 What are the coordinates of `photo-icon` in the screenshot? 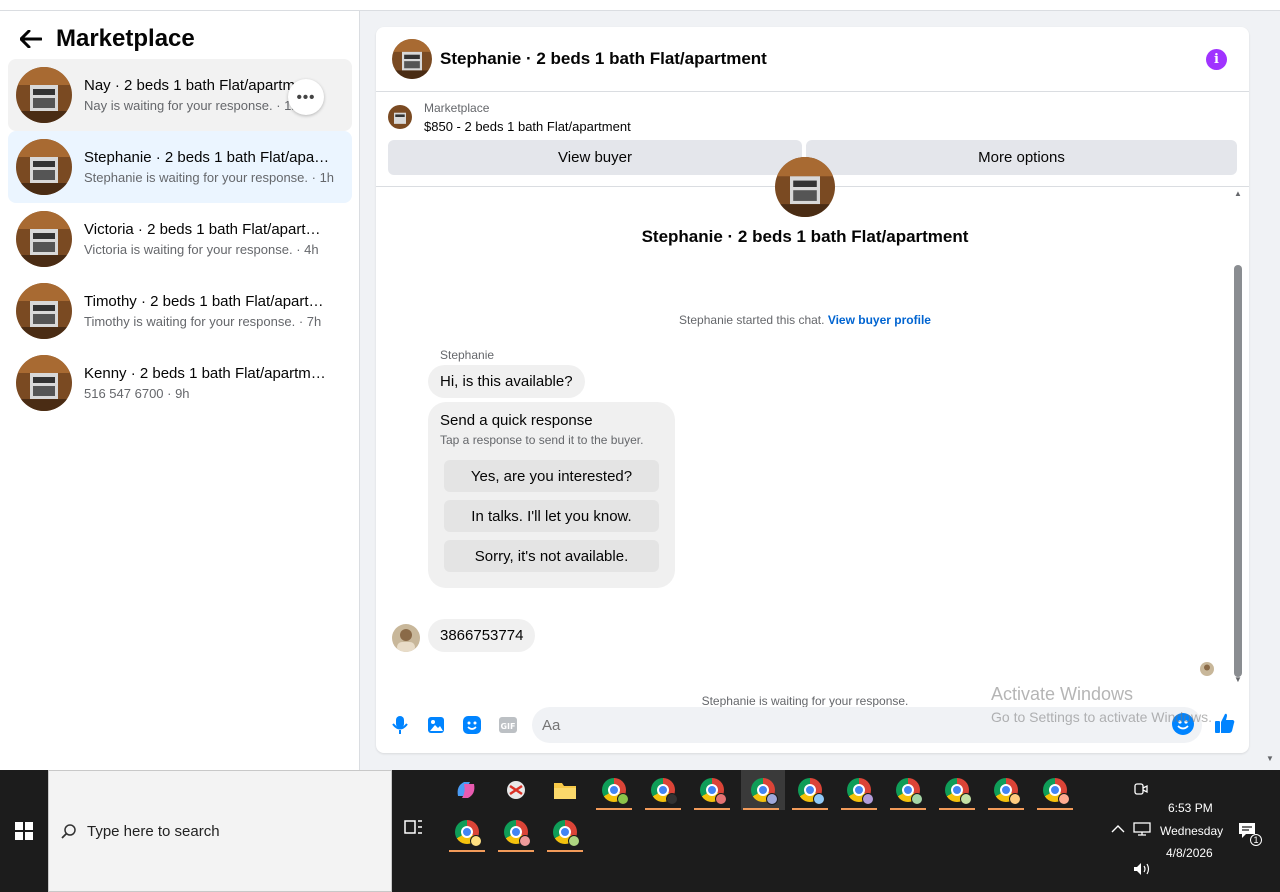 It's located at (436, 725).